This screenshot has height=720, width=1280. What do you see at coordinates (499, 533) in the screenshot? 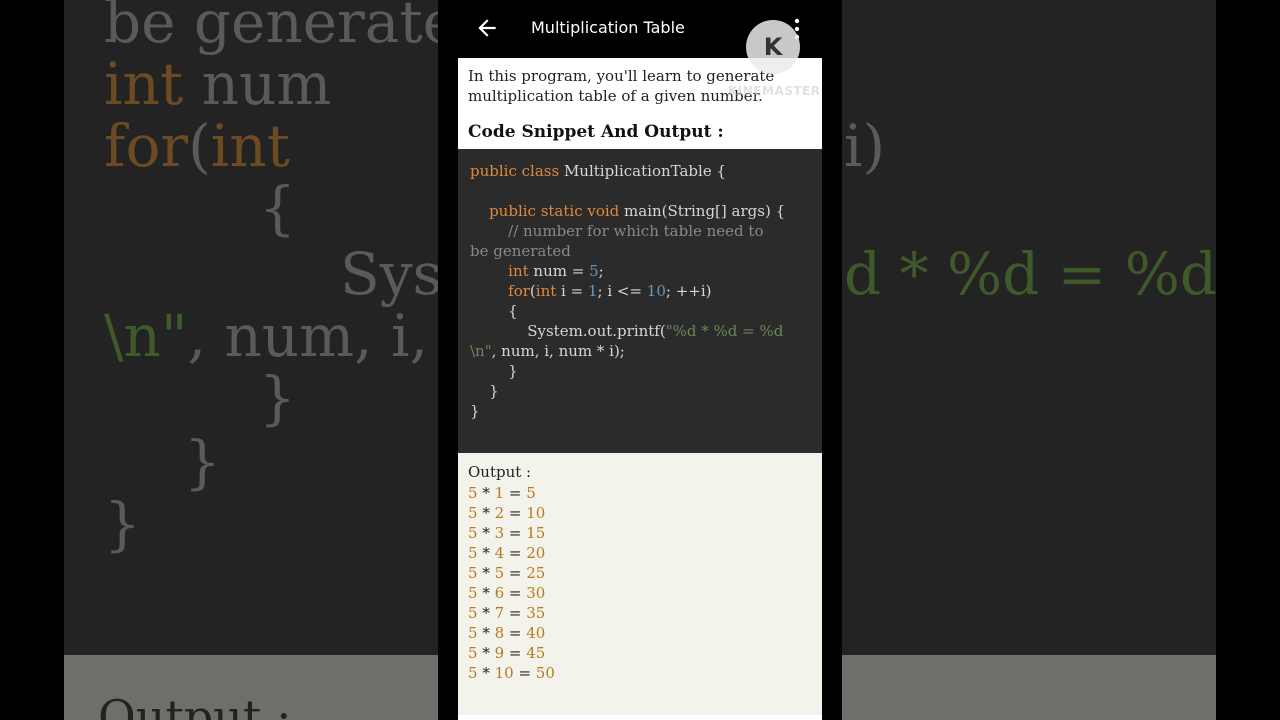
I see `output-value: 3` at bounding box center [499, 533].